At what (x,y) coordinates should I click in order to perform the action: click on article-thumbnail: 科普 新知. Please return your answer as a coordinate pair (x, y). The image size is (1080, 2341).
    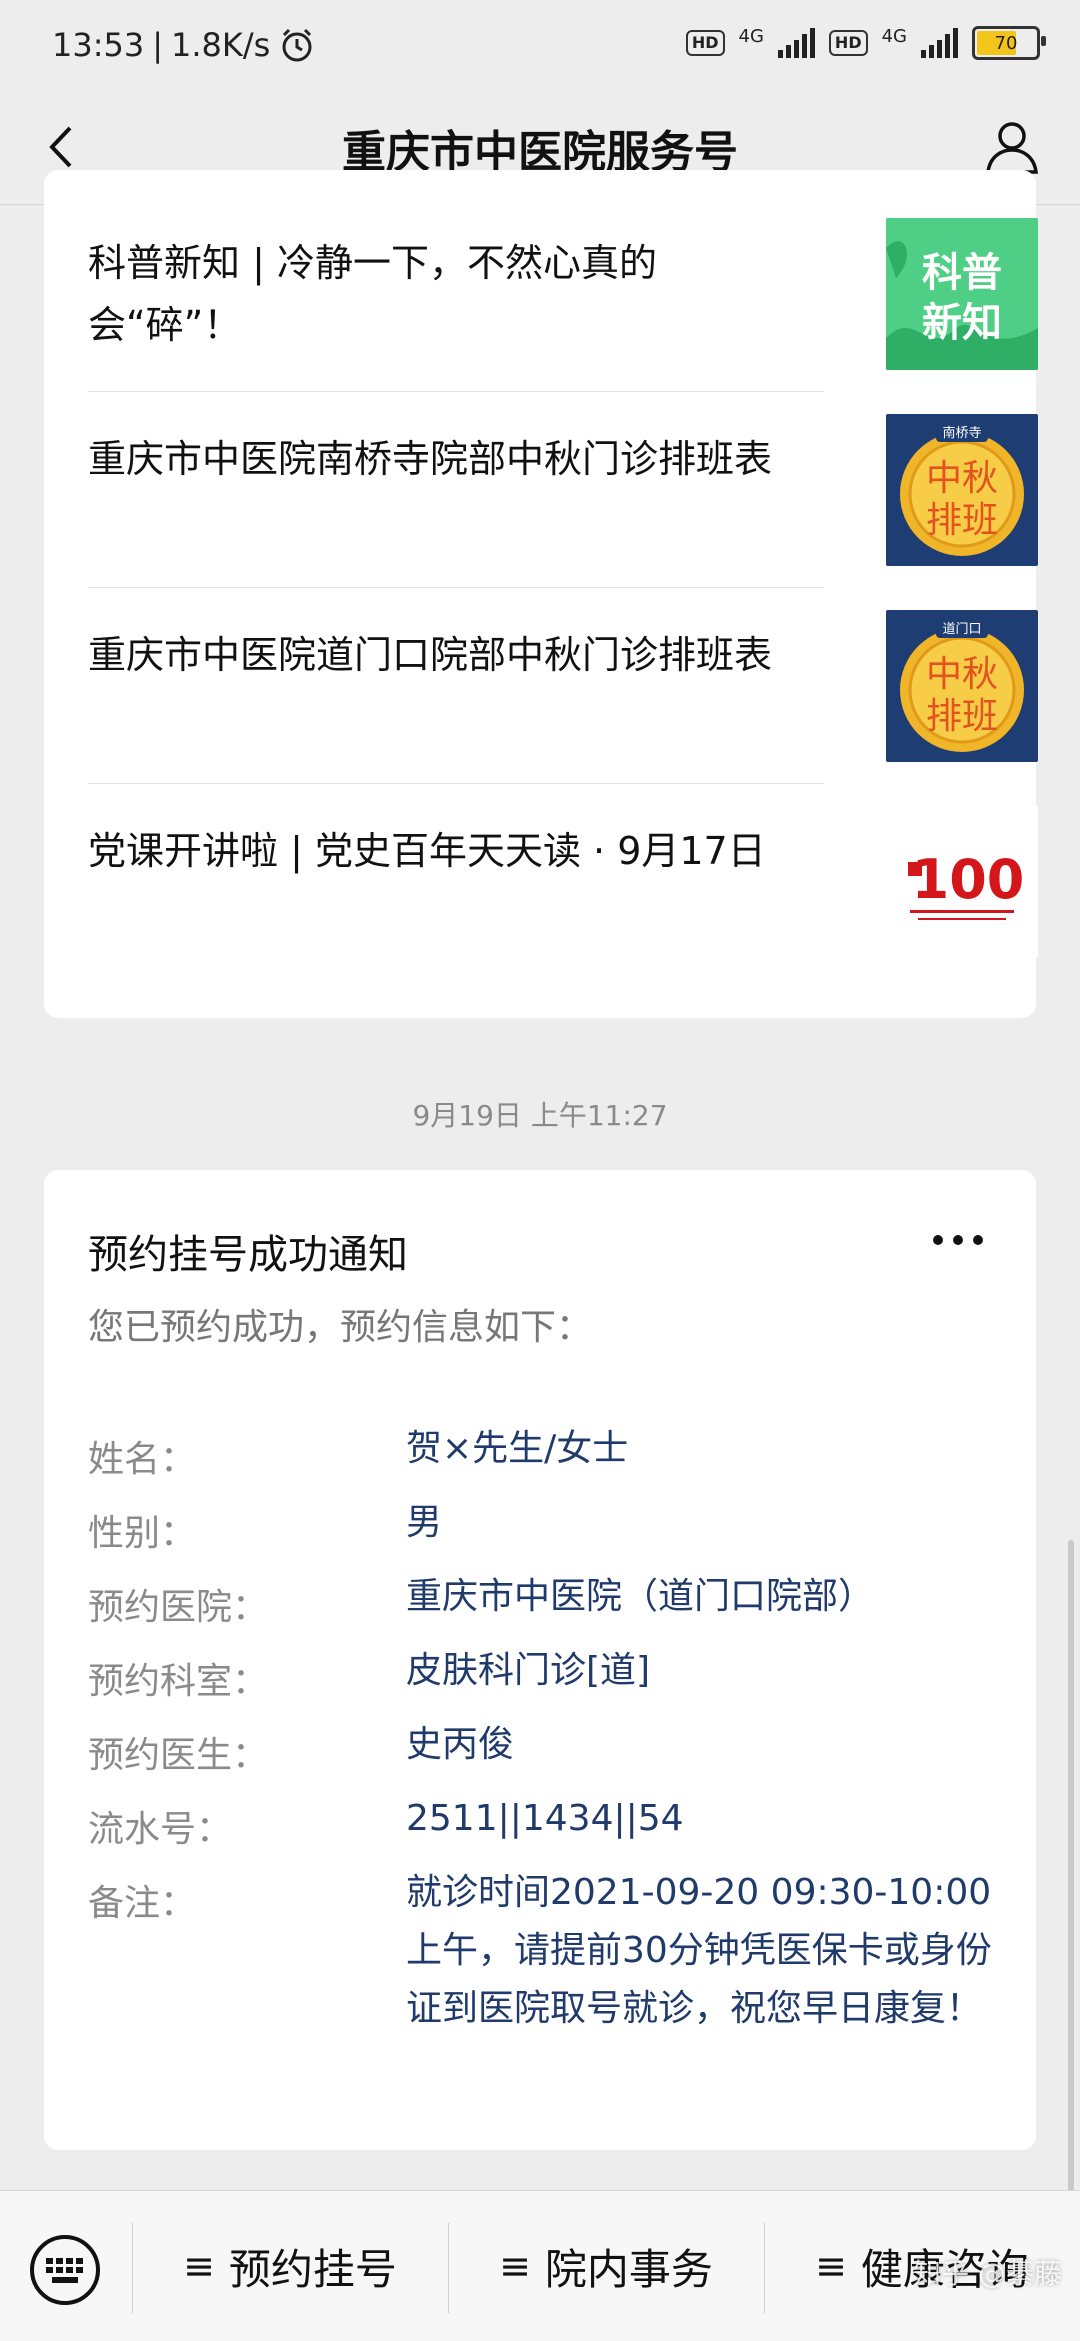
    Looking at the image, I should click on (962, 294).